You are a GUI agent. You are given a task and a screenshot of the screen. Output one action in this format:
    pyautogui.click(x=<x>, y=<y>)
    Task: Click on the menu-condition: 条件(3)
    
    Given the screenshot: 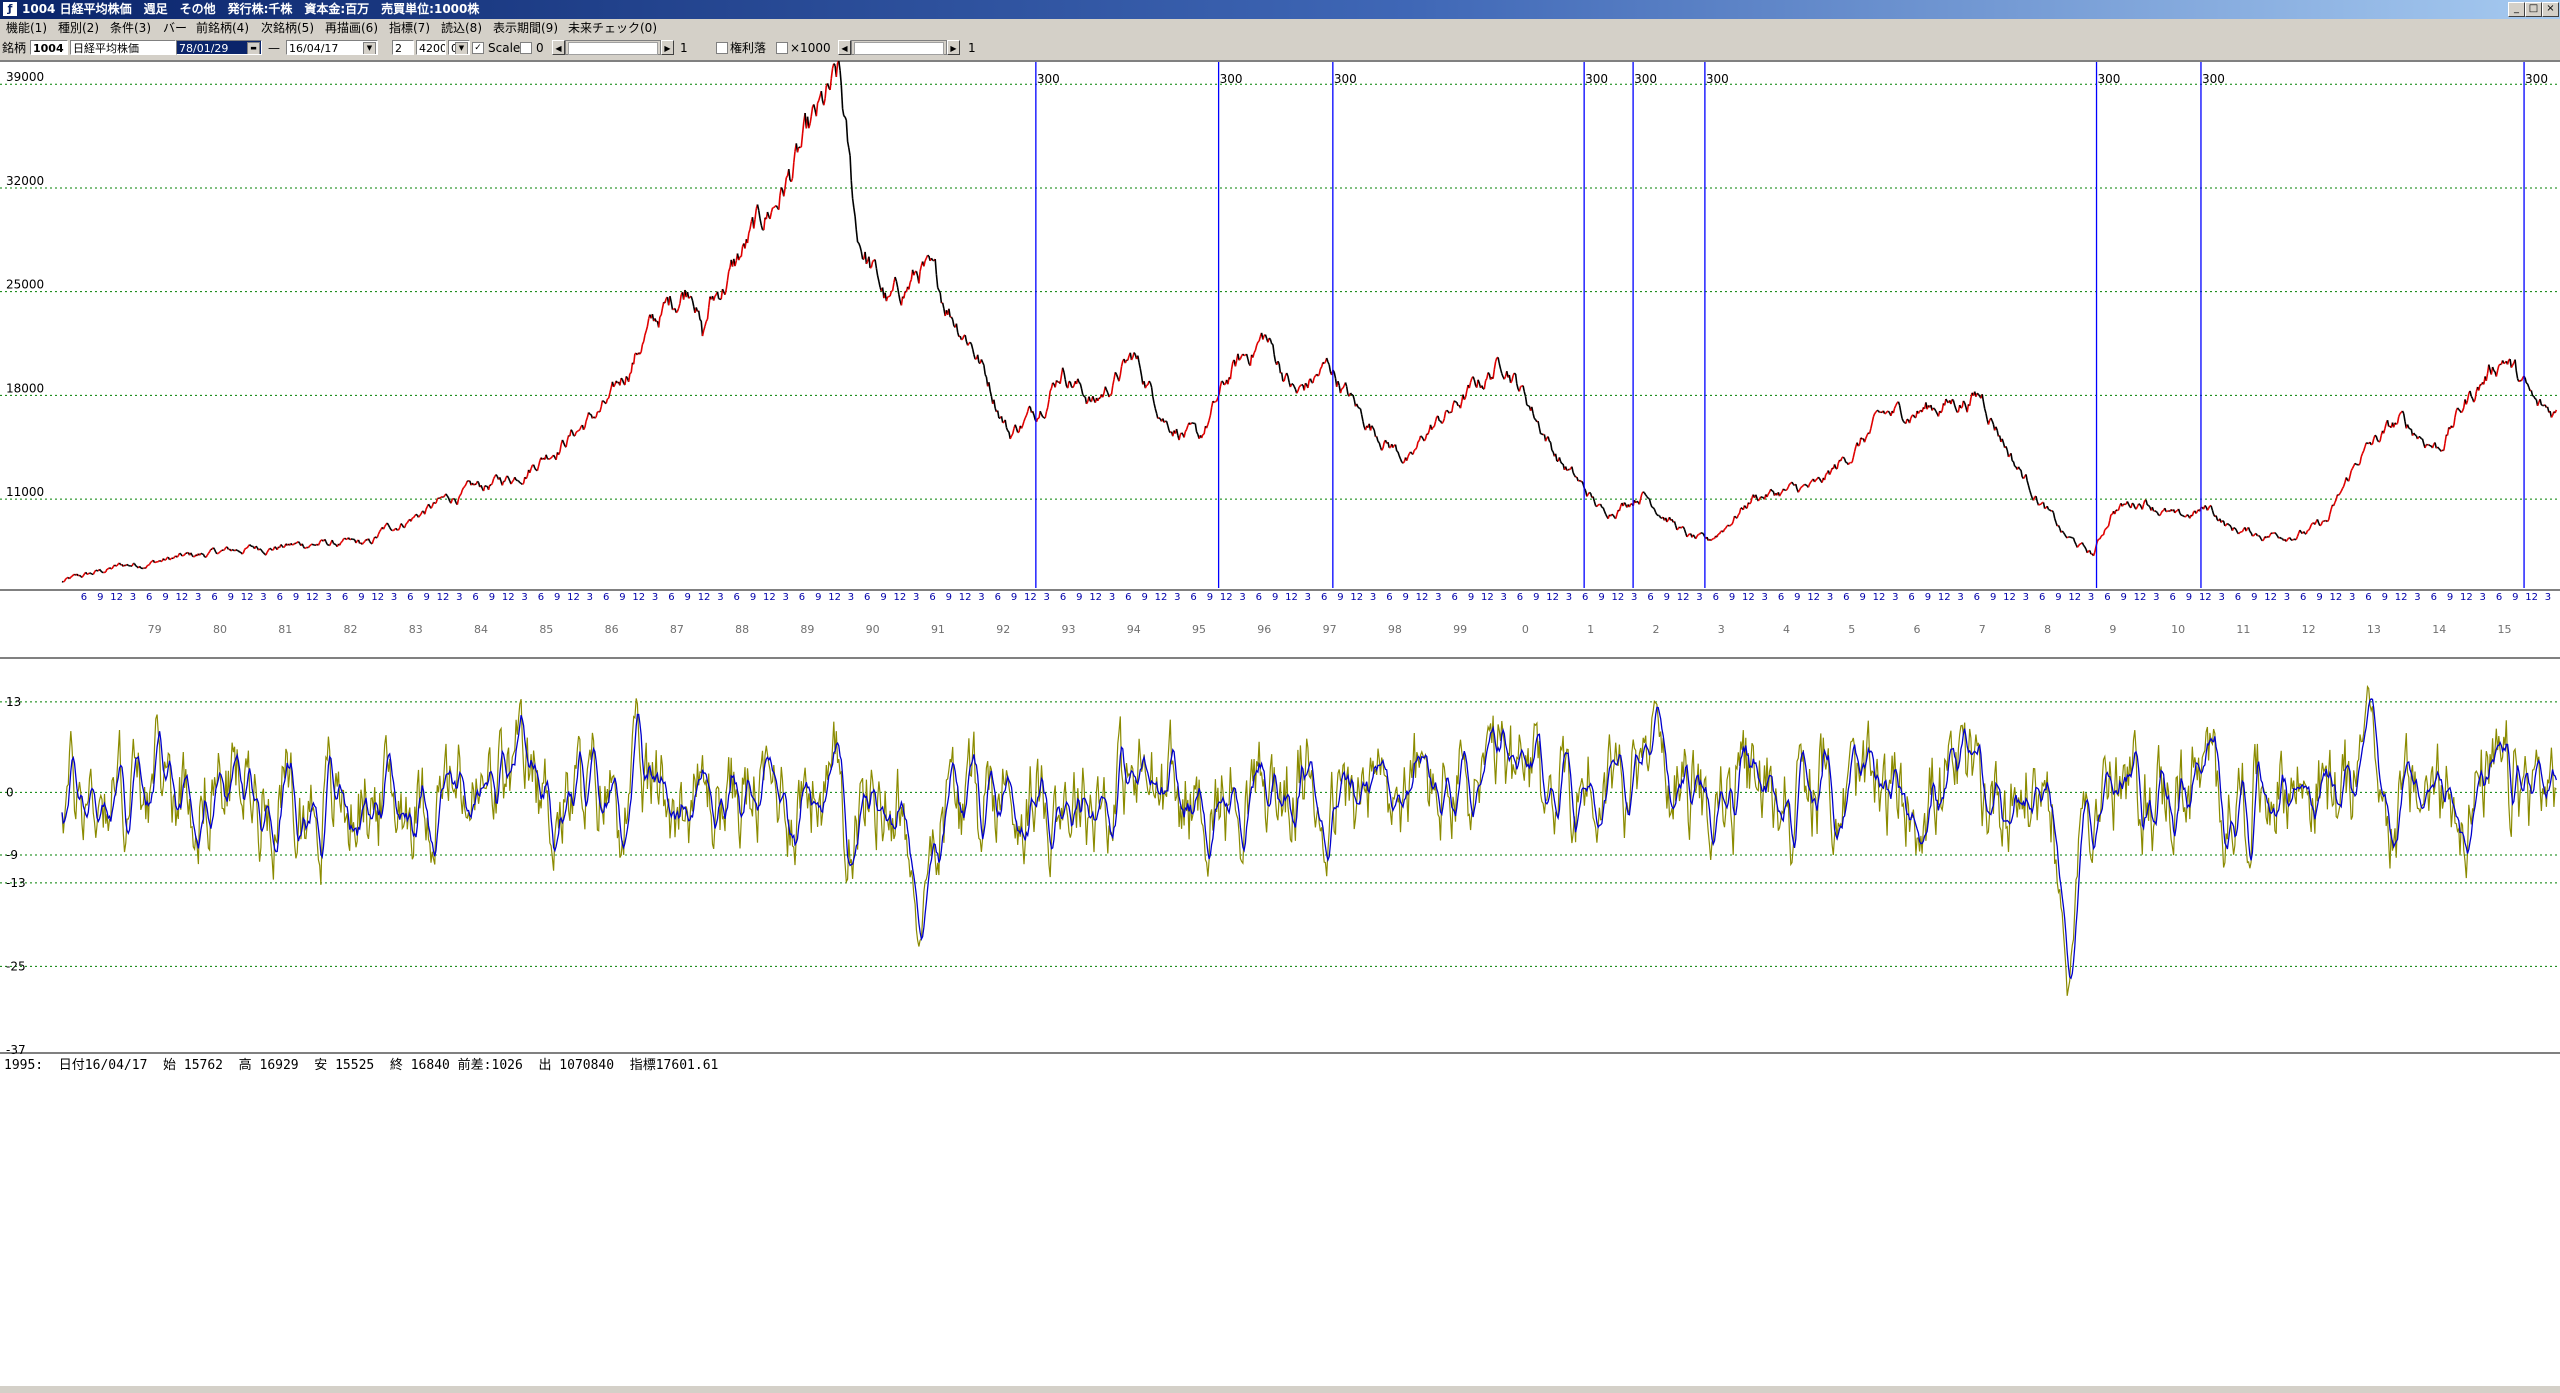 What is the action you would take?
    pyautogui.click(x=130, y=28)
    